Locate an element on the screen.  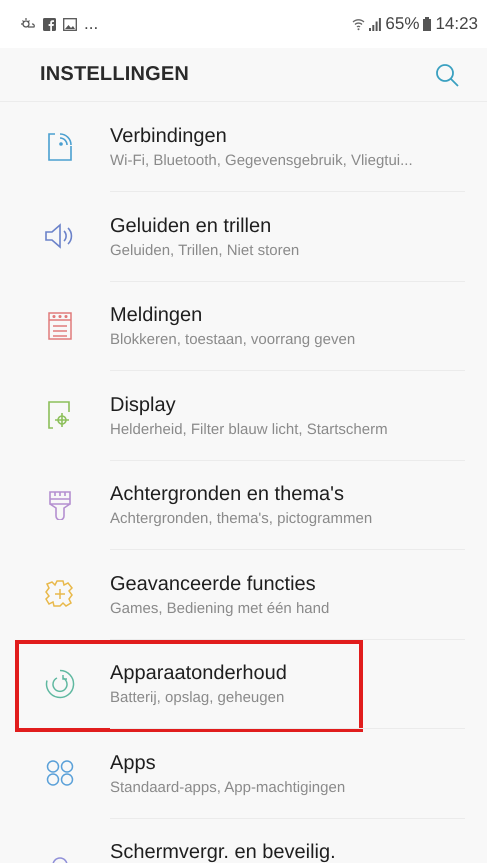
clock-time: 14:23 is located at coordinates (456, 24).